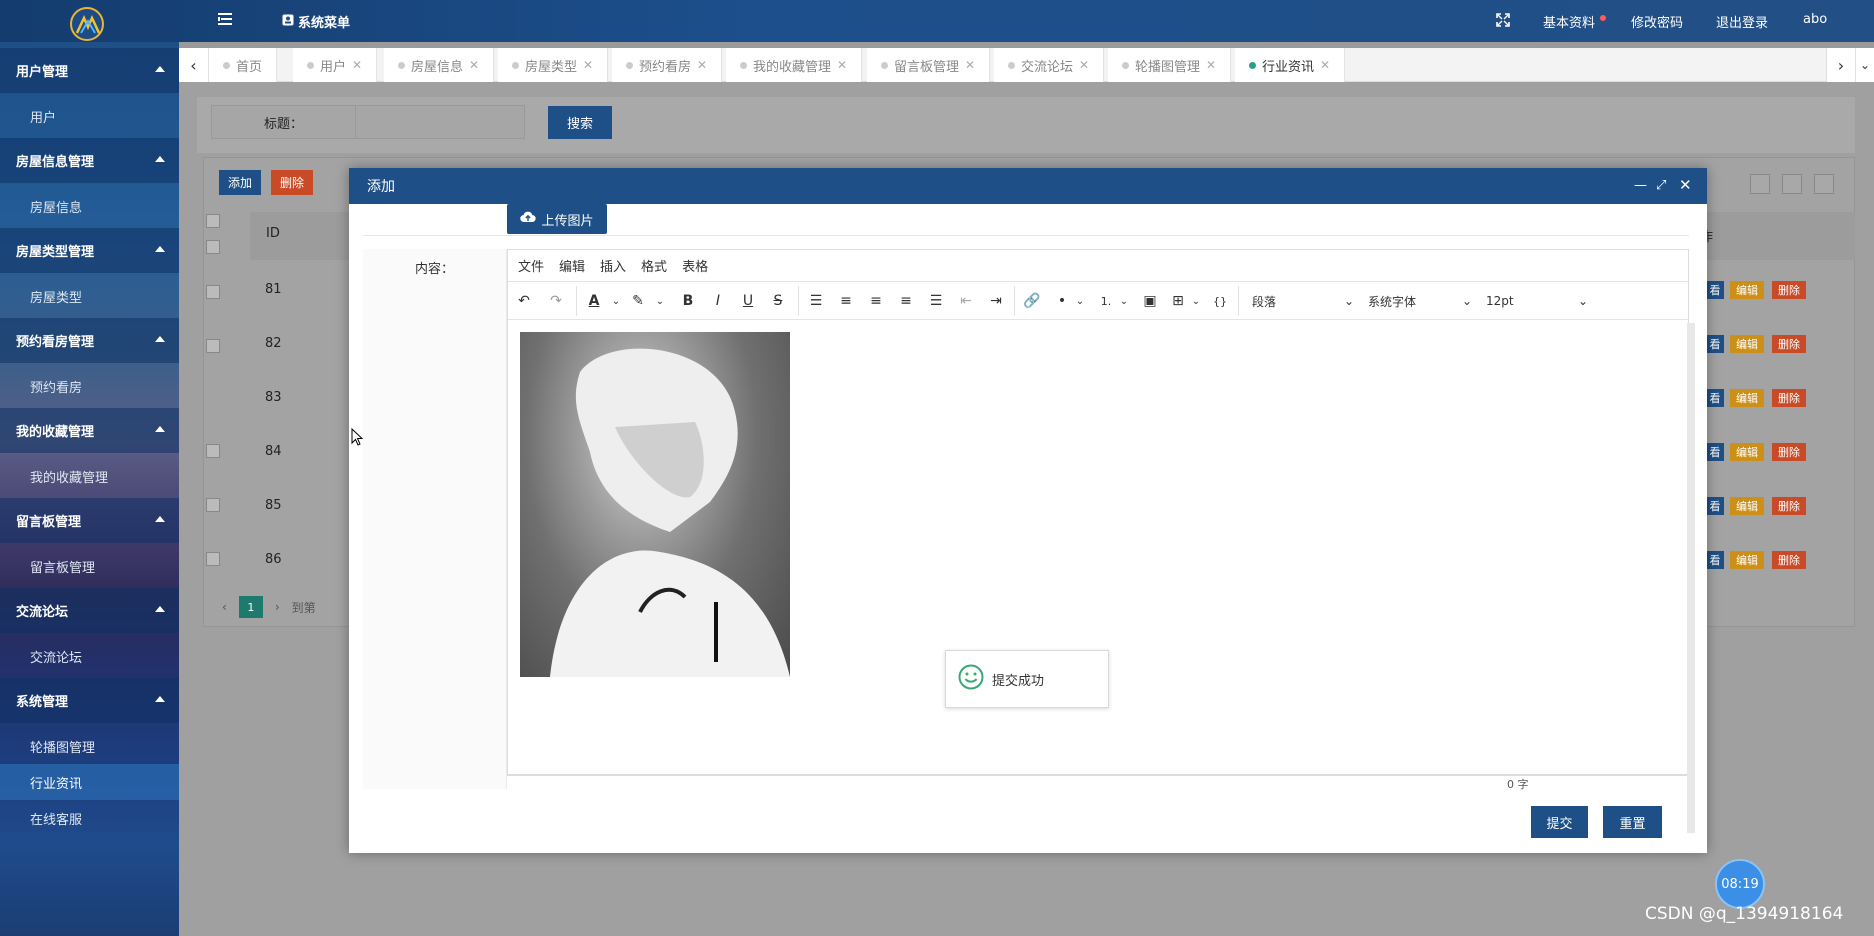 This screenshot has width=1874, height=936. I want to click on sidebar-item-house-info: 房屋信息, so click(89, 206).